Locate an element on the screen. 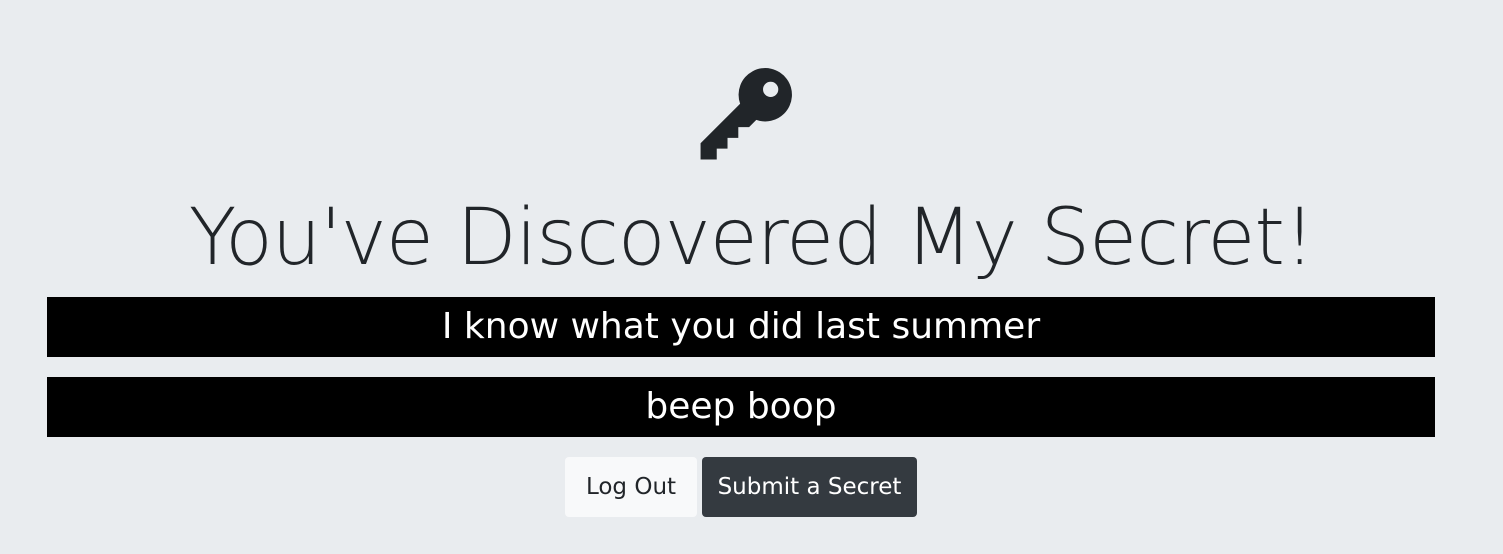  submit-secret-button: Submit a Secret is located at coordinates (809, 487).